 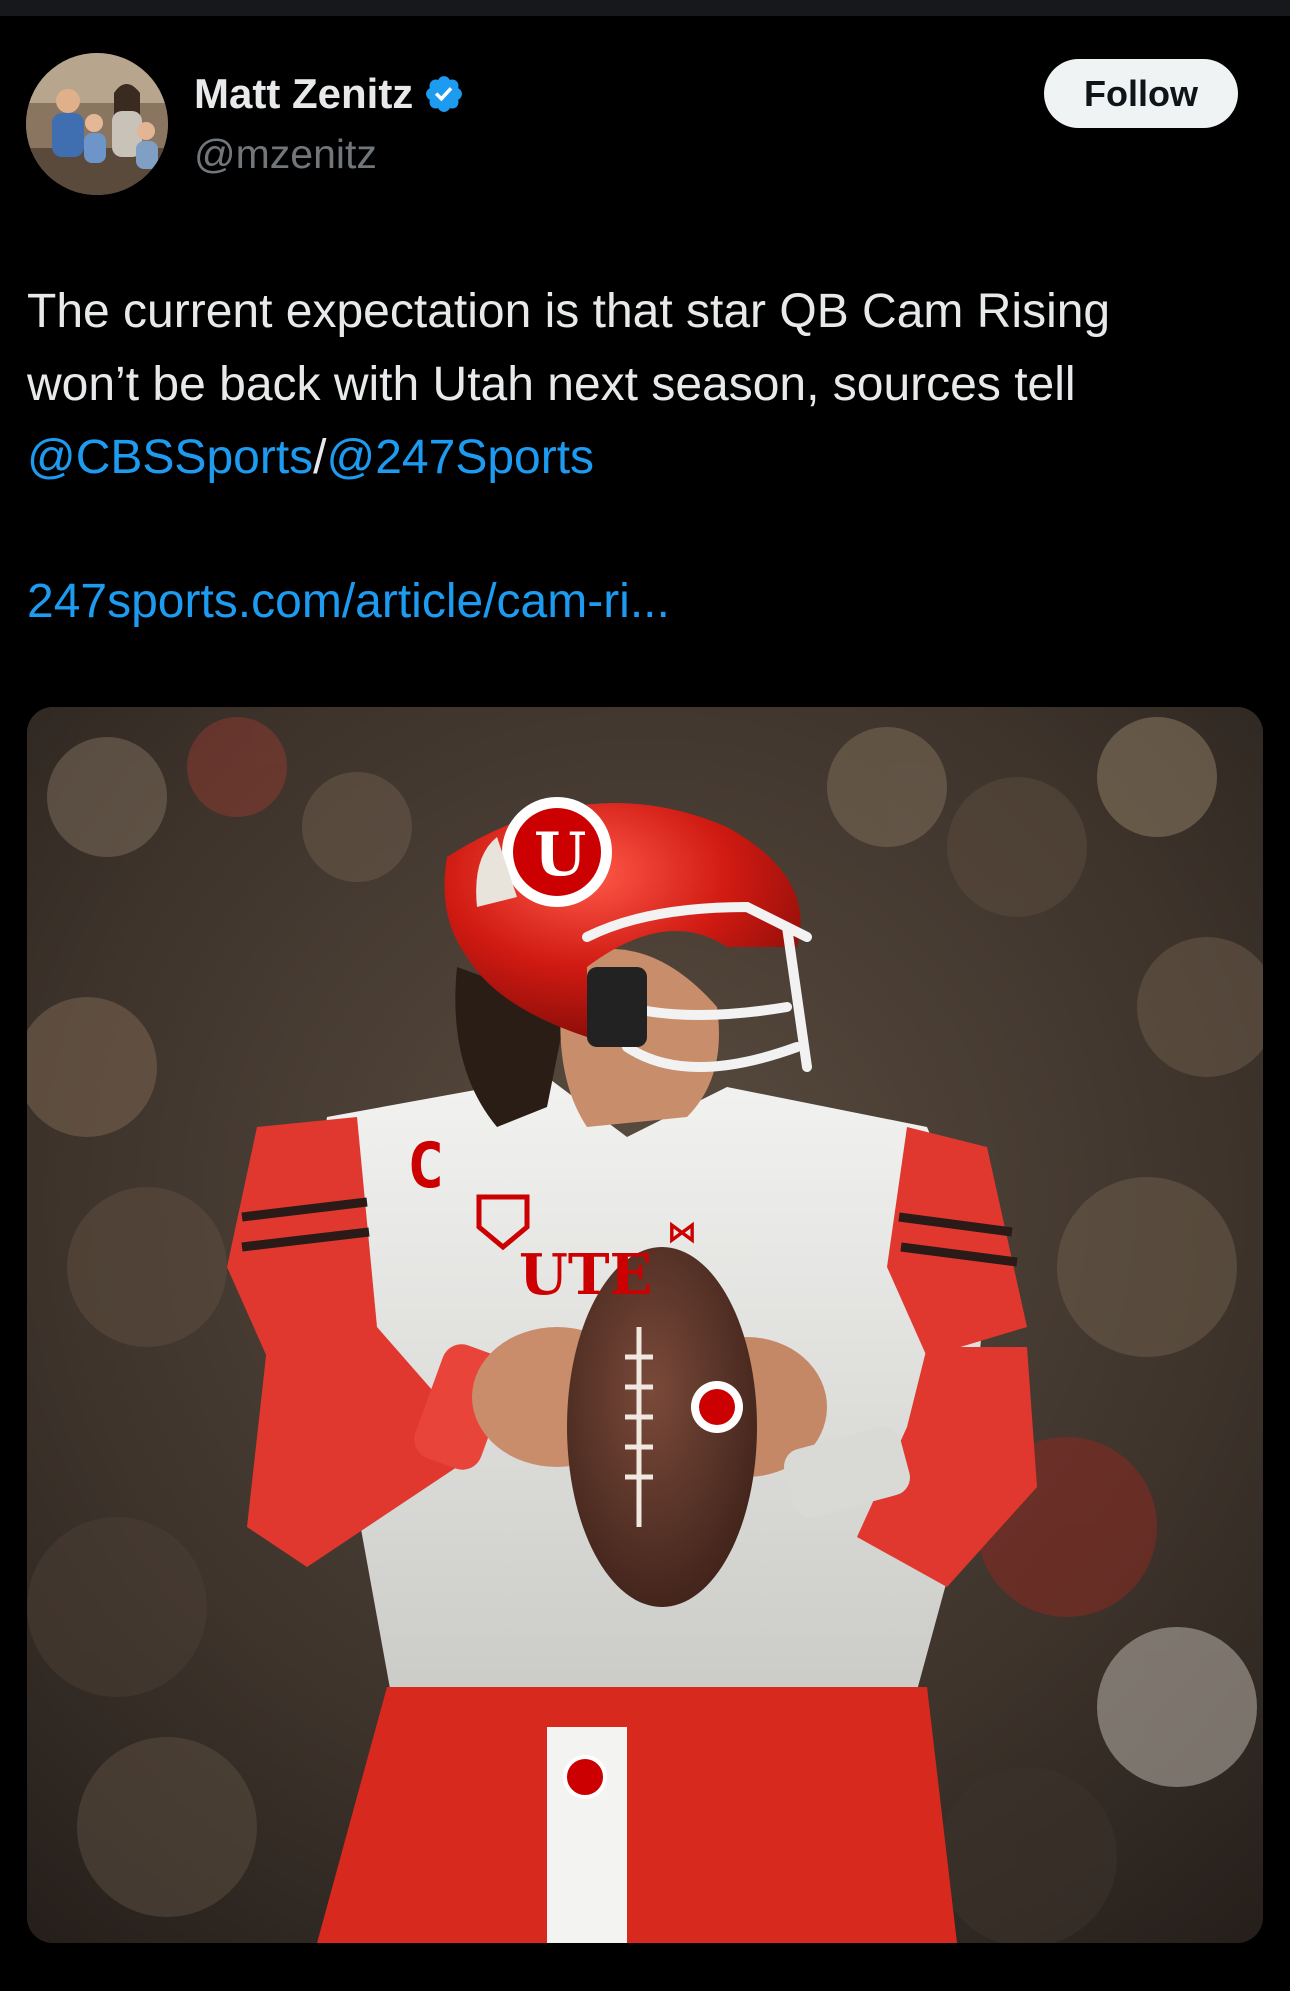 I want to click on verified-badge-icon, so click(x=444, y=94).